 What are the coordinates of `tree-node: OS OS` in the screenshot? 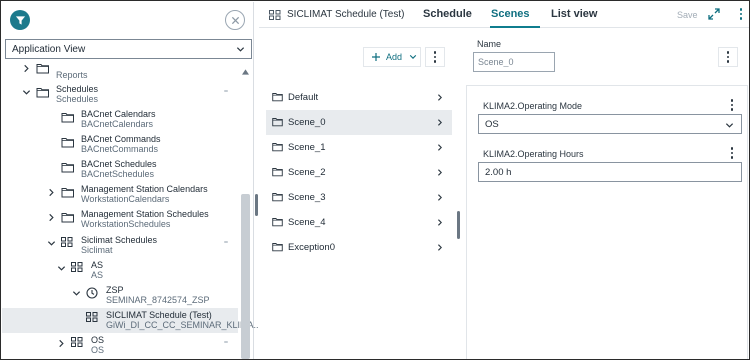 It's located at (120, 345).